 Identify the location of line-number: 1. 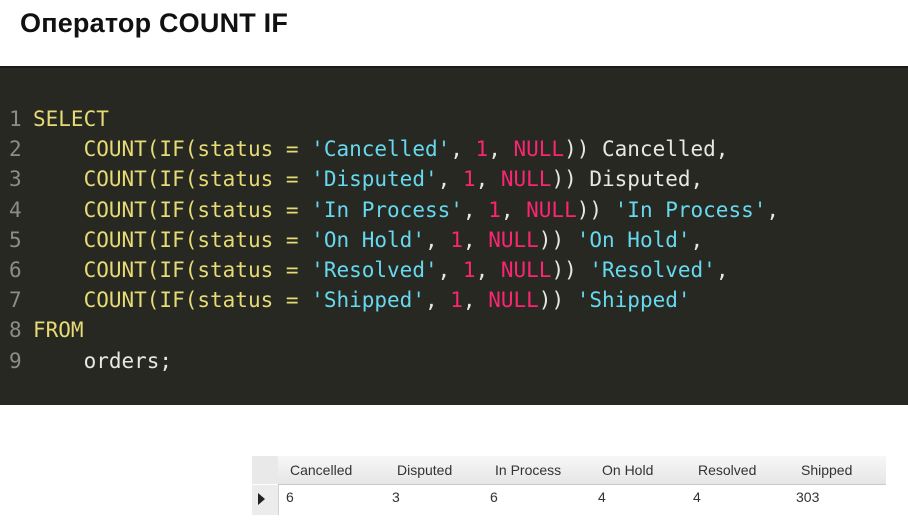
(15, 119).